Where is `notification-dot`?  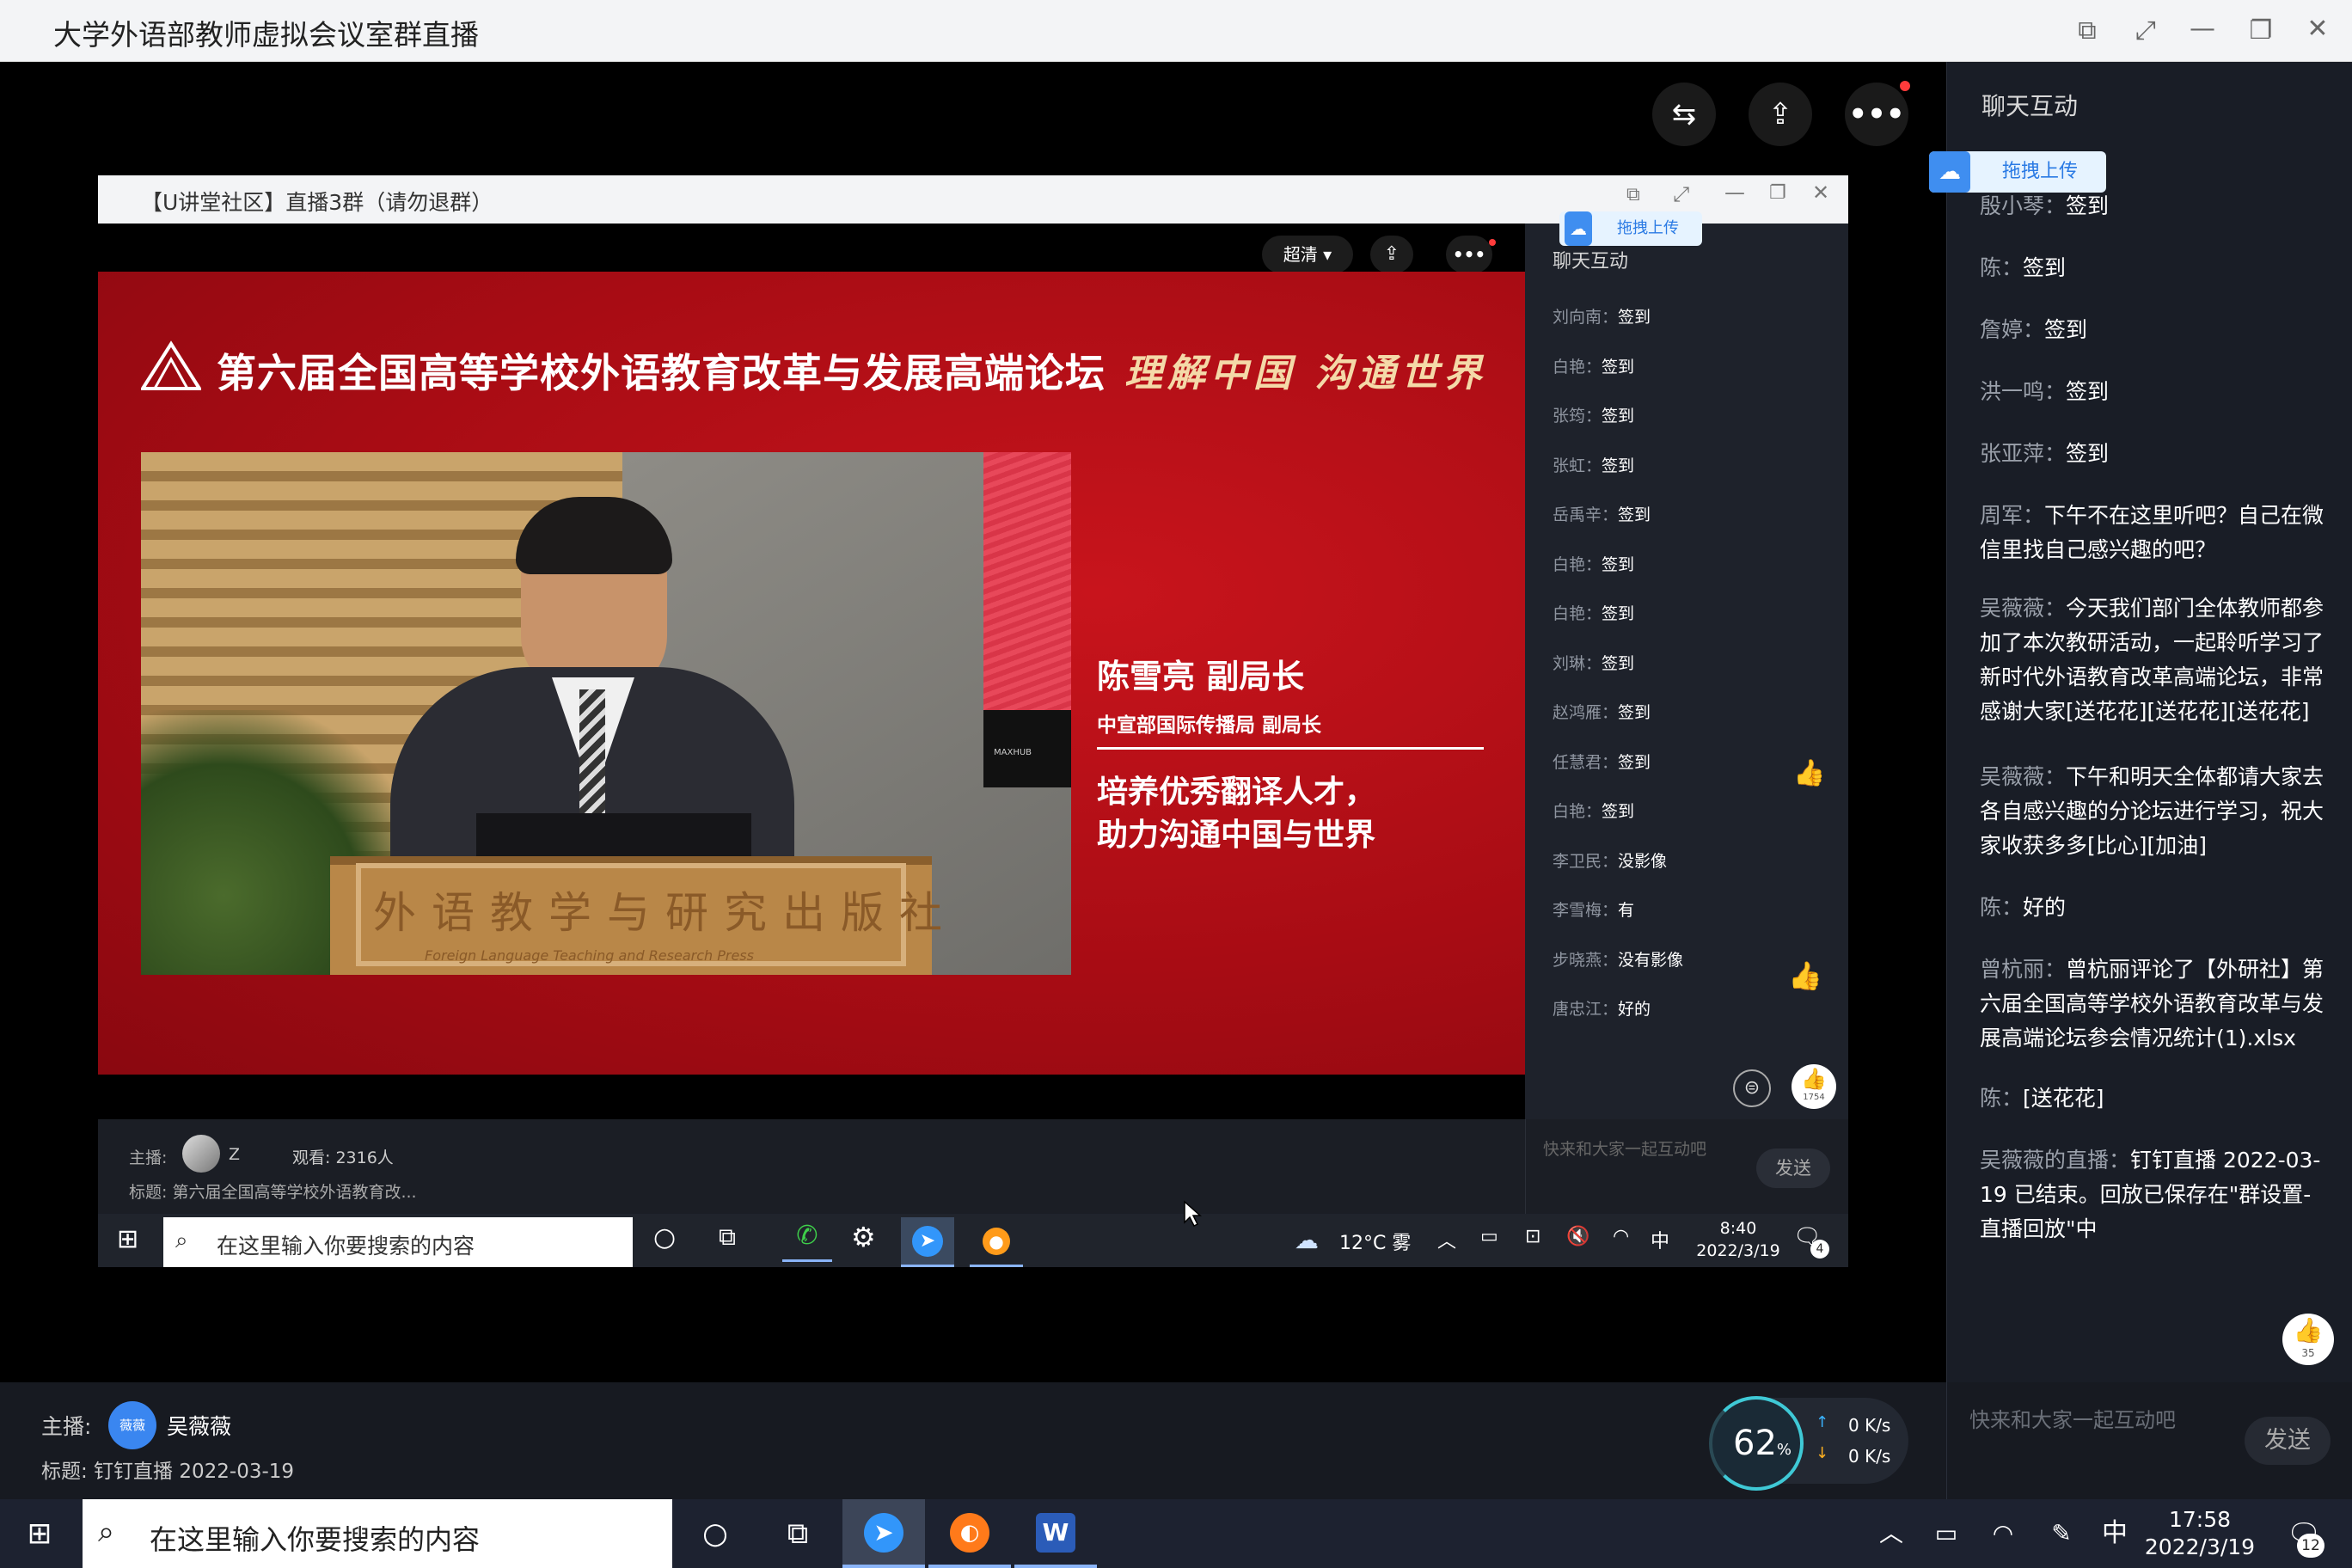 notification-dot is located at coordinates (1492, 242).